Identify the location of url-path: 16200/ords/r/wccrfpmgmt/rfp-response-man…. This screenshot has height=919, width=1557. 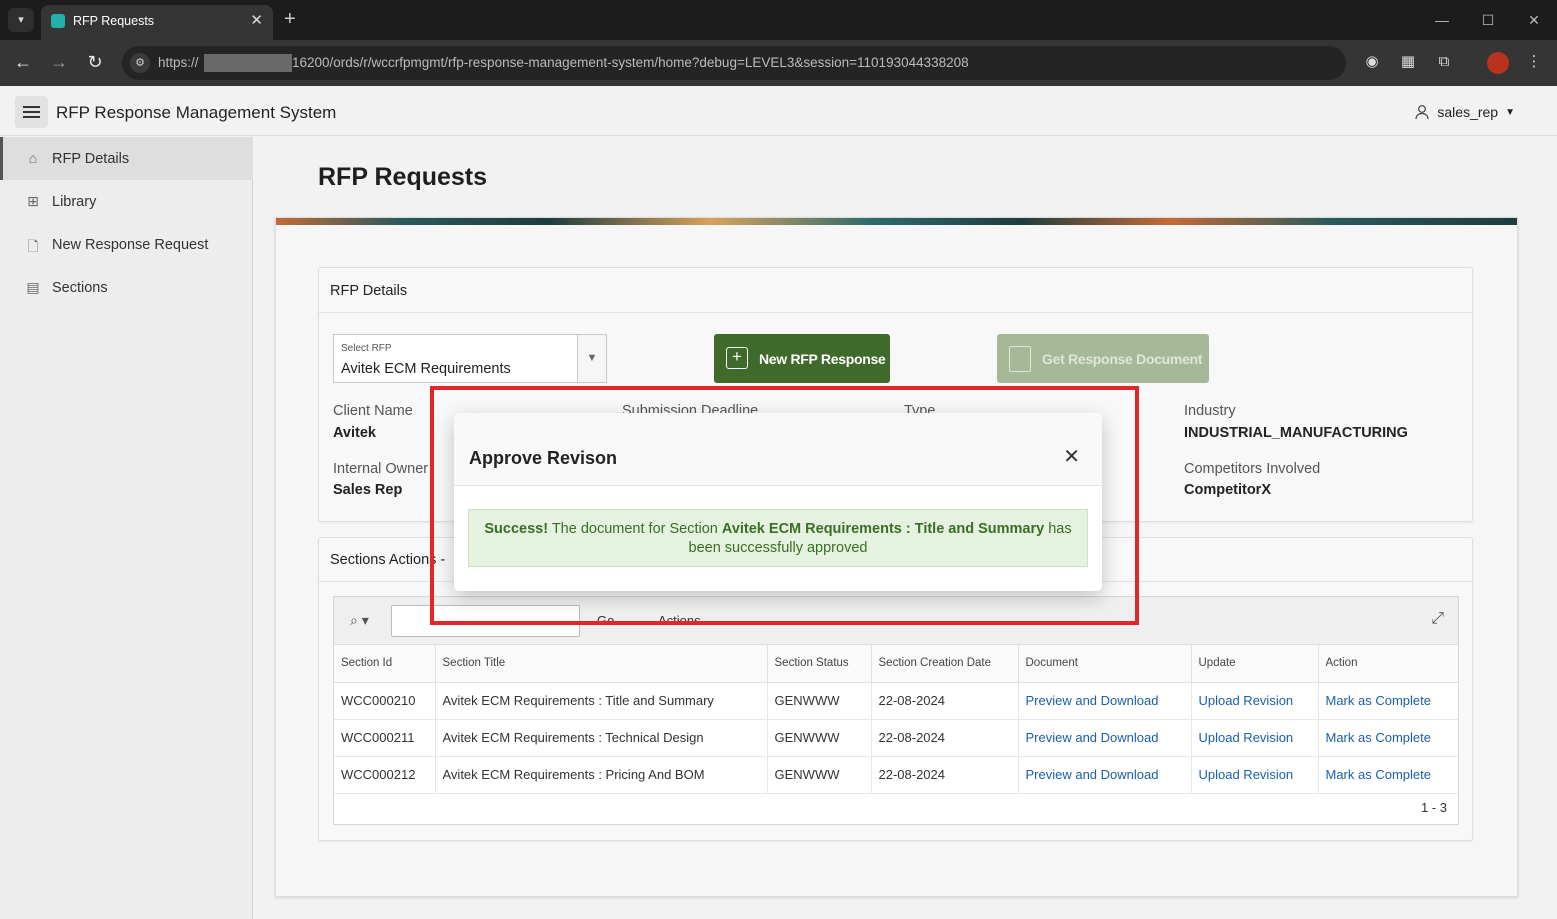
(630, 62).